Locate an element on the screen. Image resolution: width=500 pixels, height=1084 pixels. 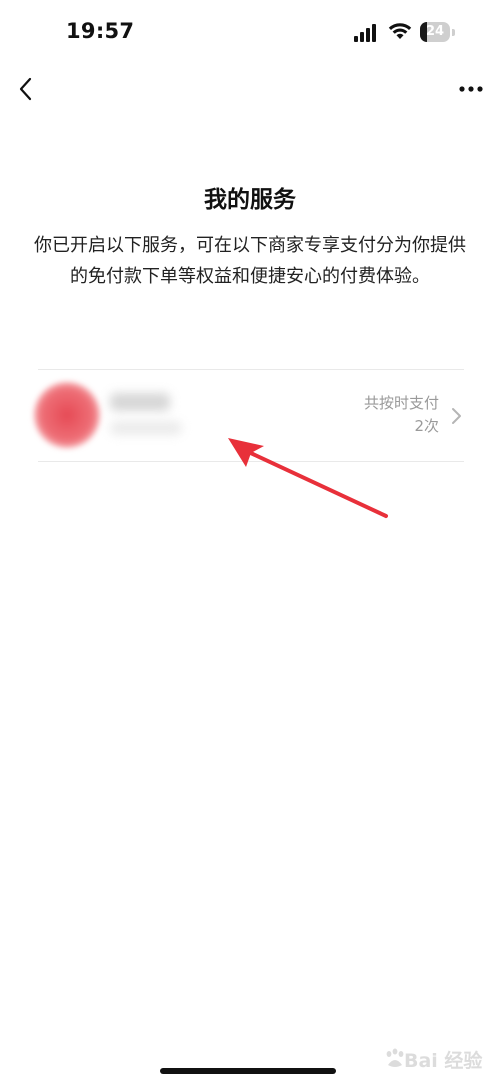
back-button is located at coordinates (27, 89).